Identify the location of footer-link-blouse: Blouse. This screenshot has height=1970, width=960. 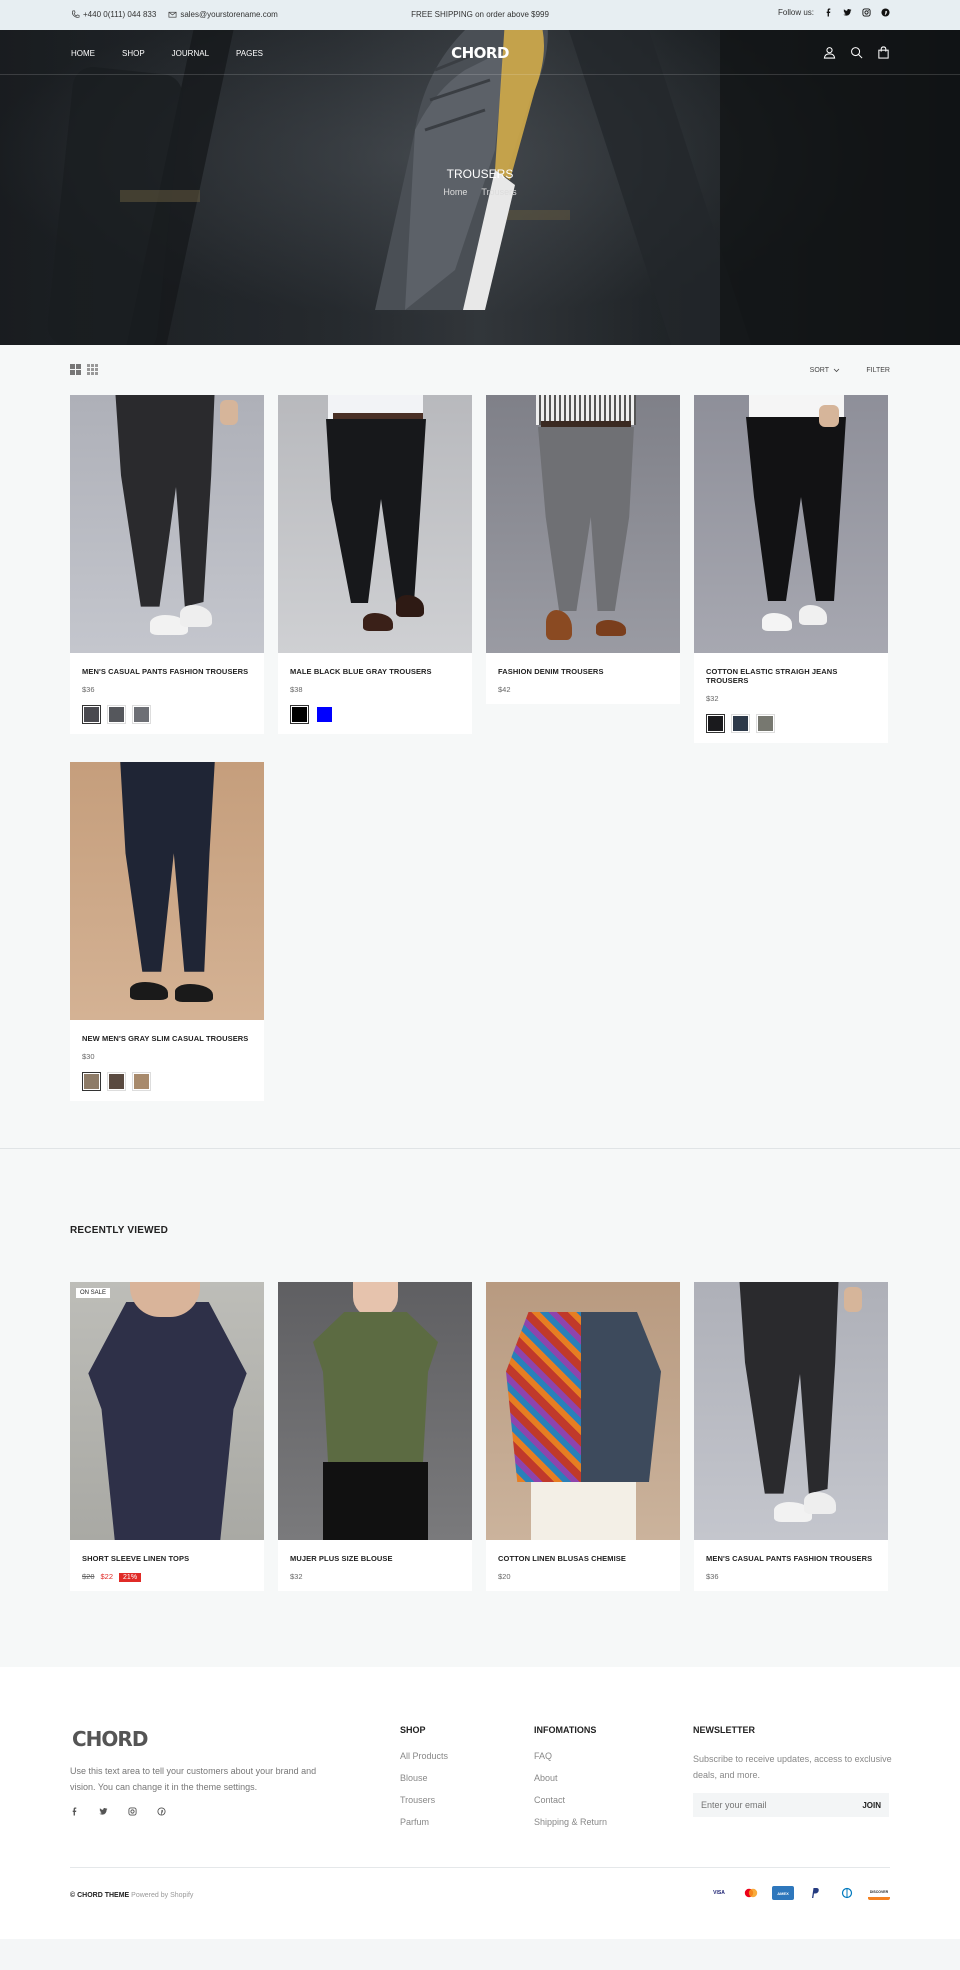
(424, 1778).